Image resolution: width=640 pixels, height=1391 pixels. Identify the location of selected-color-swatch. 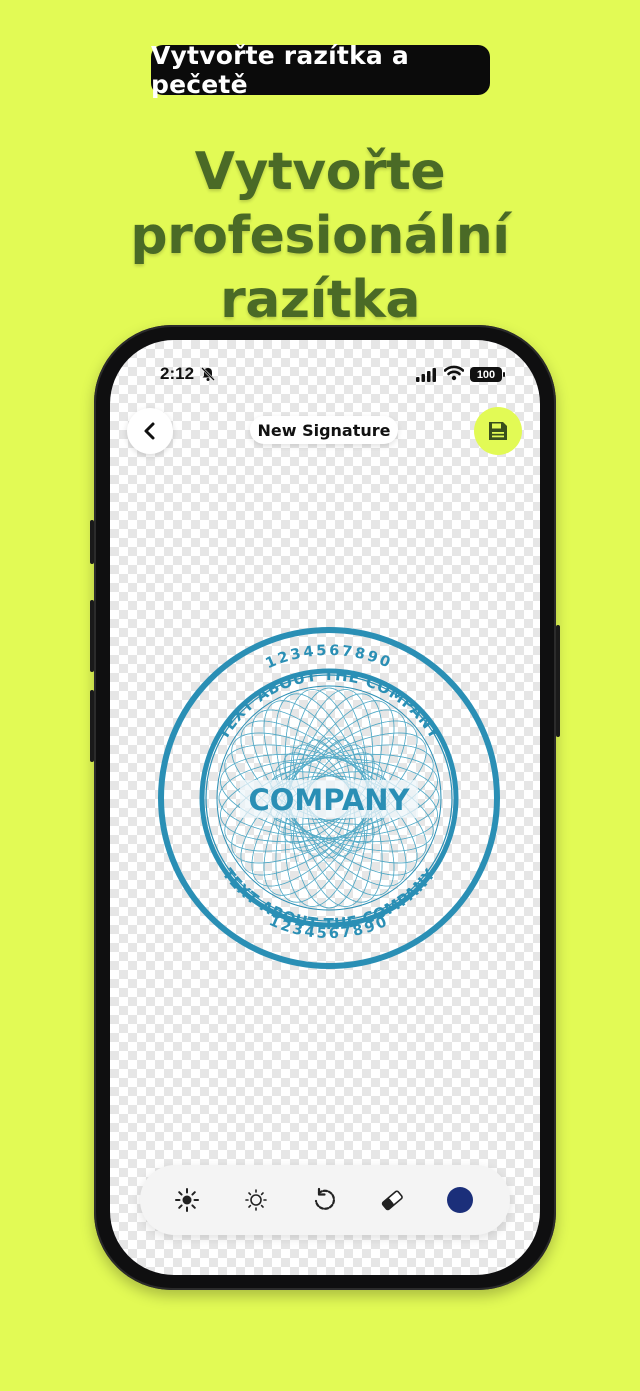
(460, 1200).